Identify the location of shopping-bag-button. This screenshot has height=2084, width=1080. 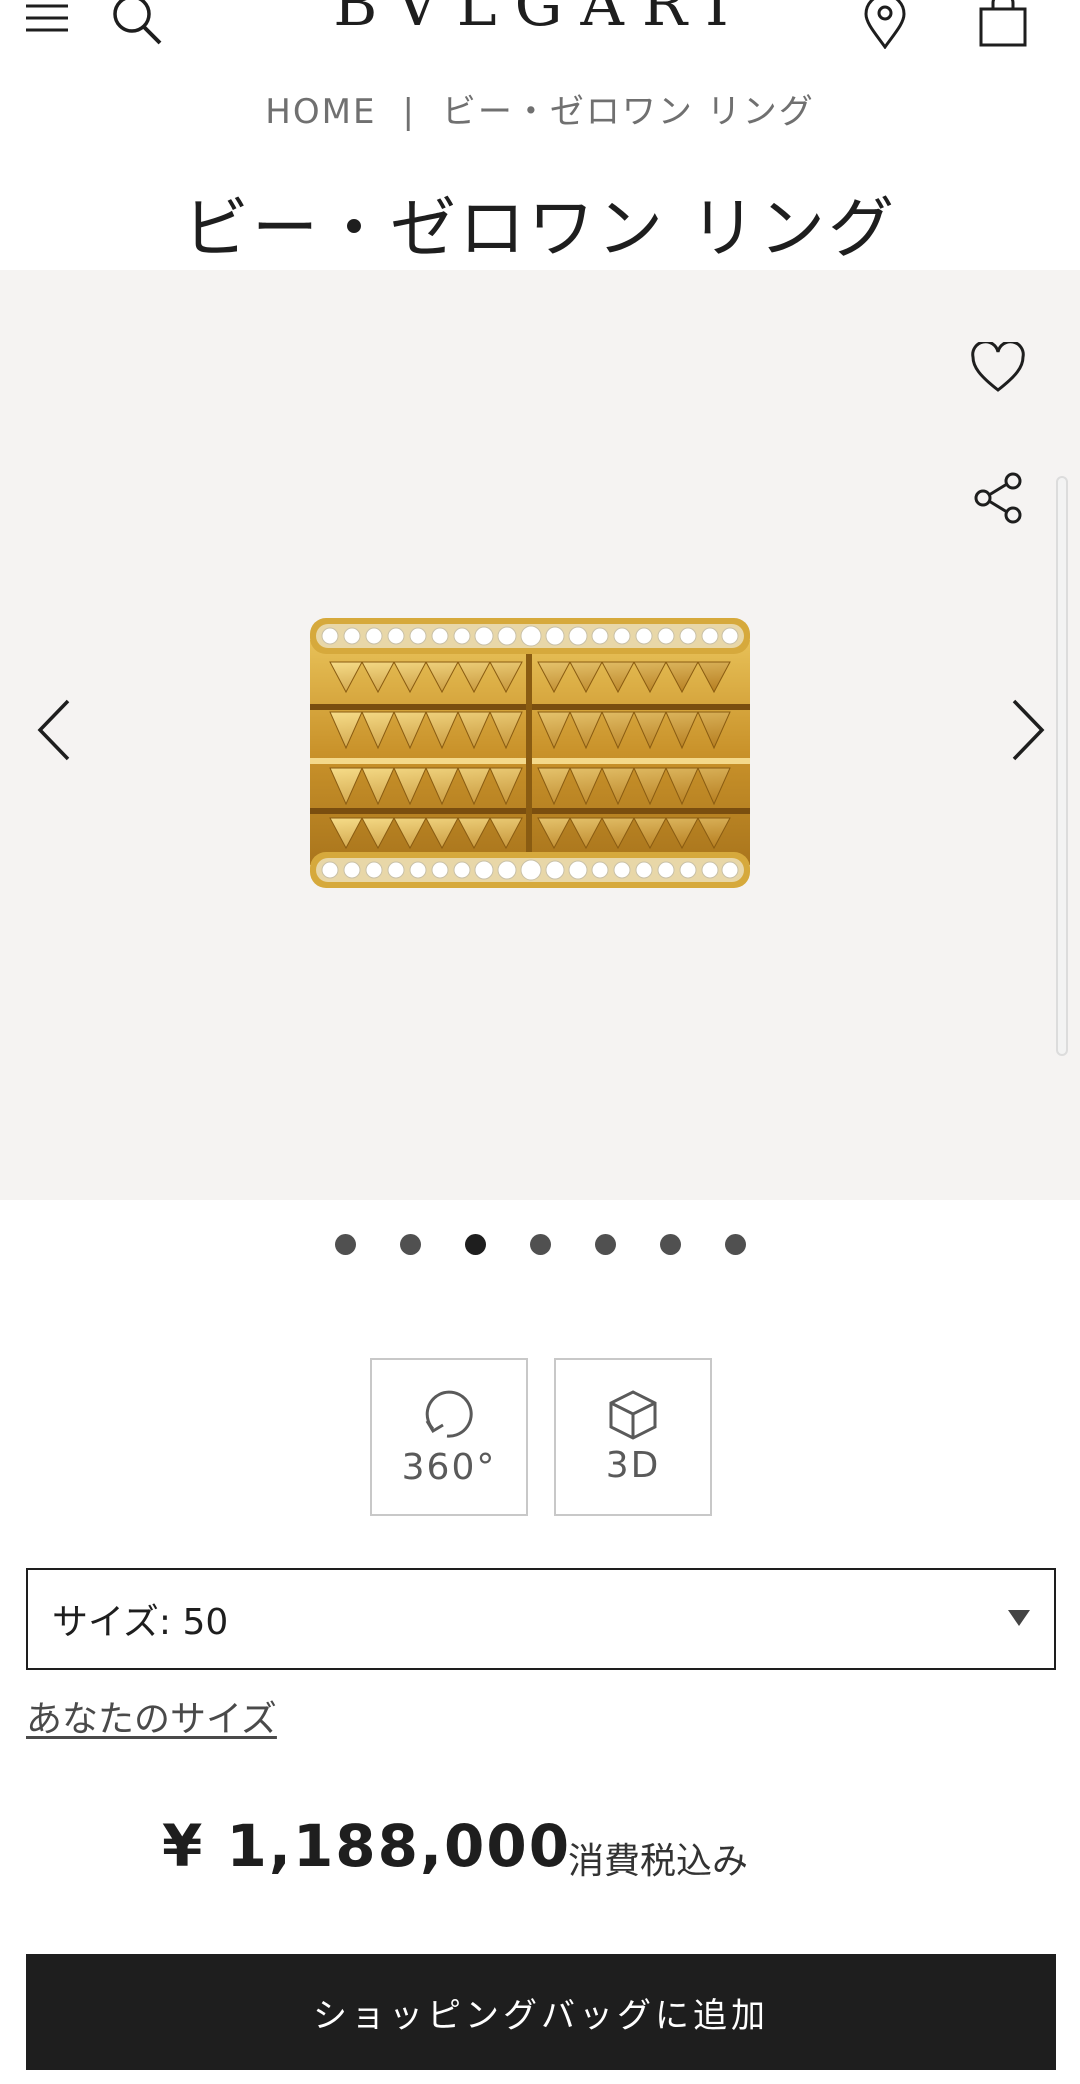
(1003, 26).